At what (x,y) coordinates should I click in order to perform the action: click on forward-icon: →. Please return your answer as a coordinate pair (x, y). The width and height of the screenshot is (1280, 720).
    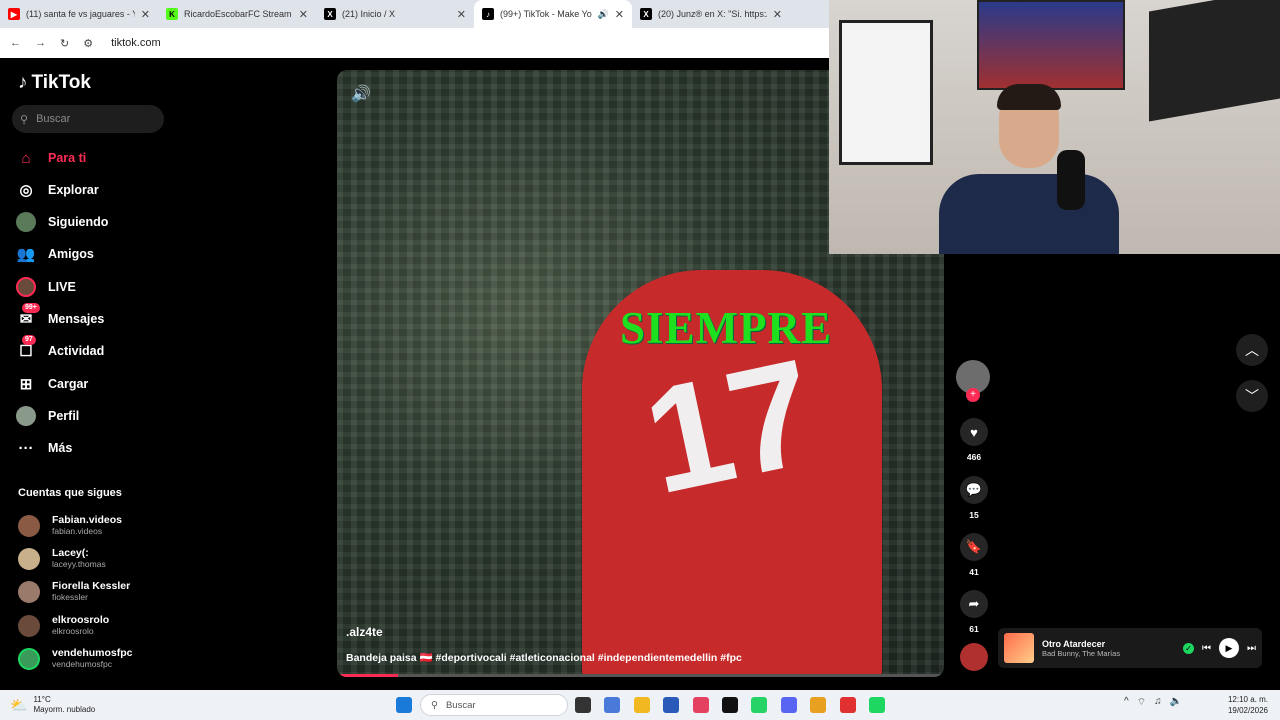
    Looking at the image, I should click on (40, 43).